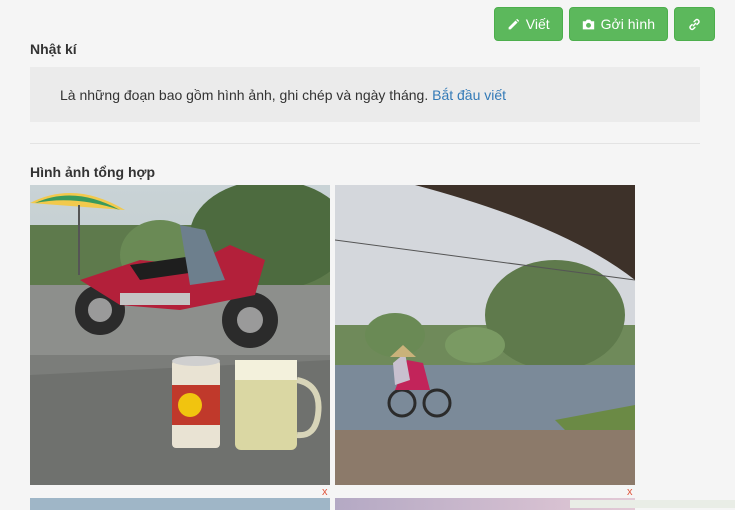  Describe the element at coordinates (93, 172) in the screenshot. I see `gallery-title: Hình ảnh tổng hợp` at that location.